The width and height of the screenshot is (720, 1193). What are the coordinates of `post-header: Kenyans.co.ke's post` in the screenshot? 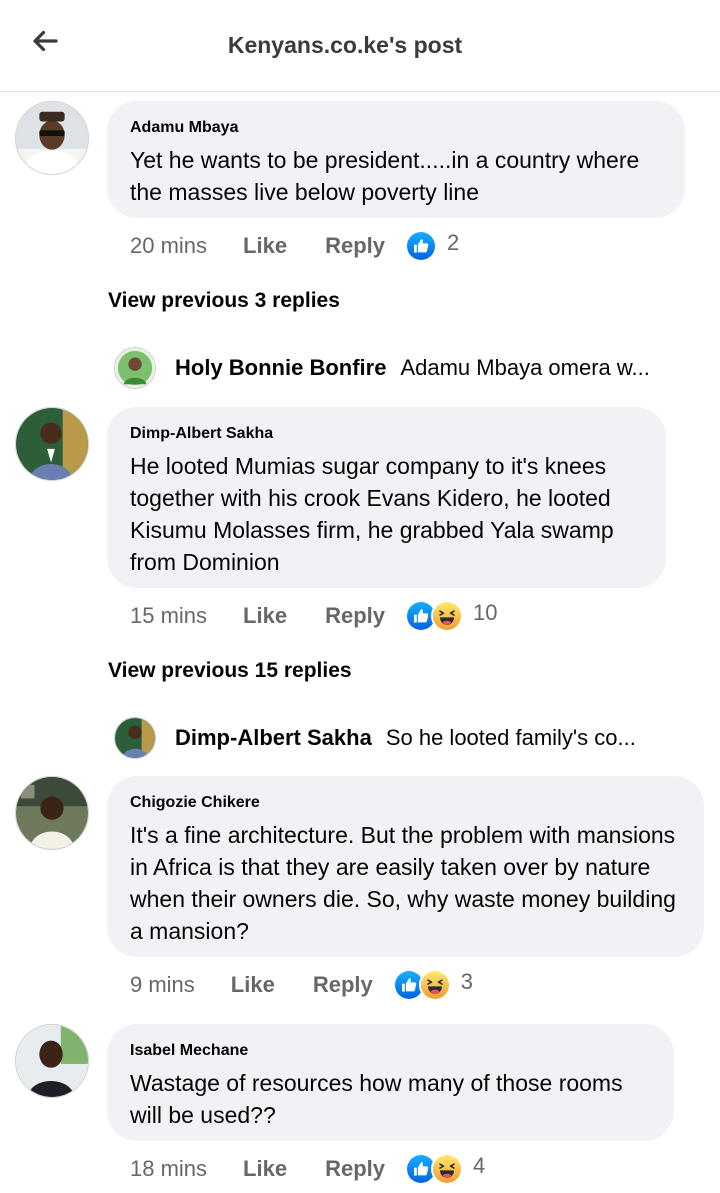 It's located at (360, 46).